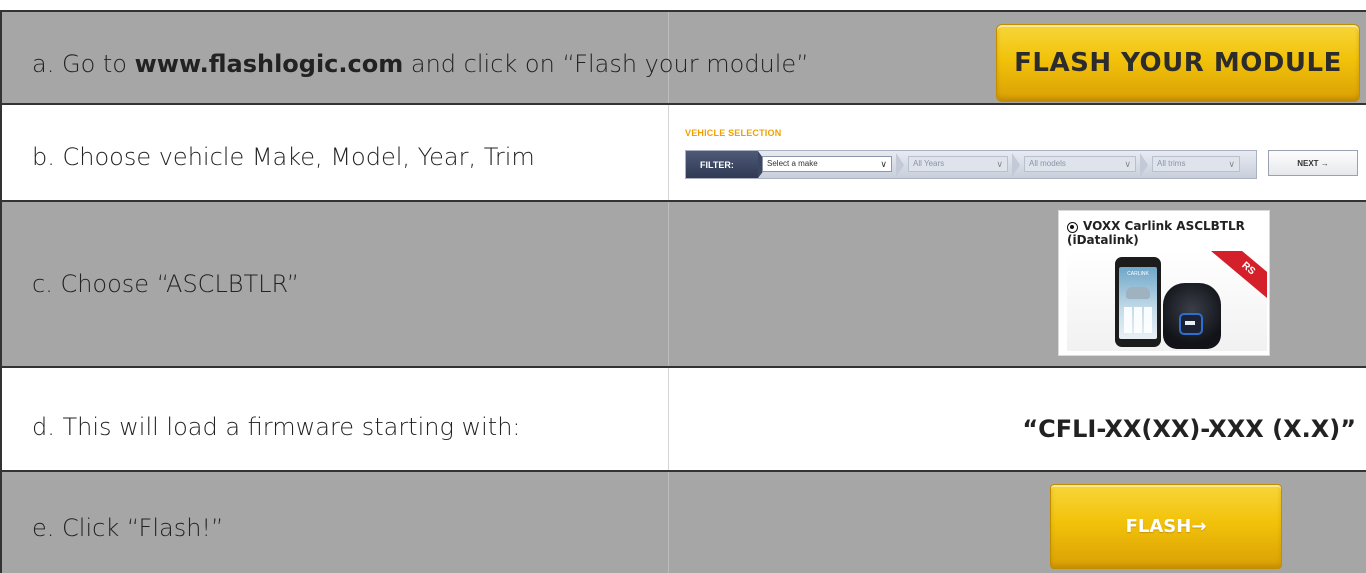  I want to click on radio-selected-icon, so click(1072, 227).